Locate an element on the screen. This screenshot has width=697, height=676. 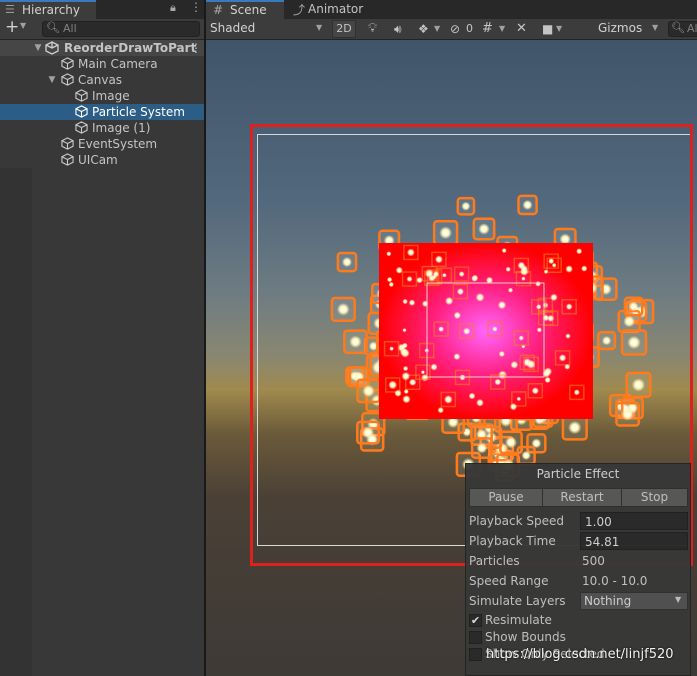
hierarchy-item-canvas: ▼ Canvas is located at coordinates (102, 80).